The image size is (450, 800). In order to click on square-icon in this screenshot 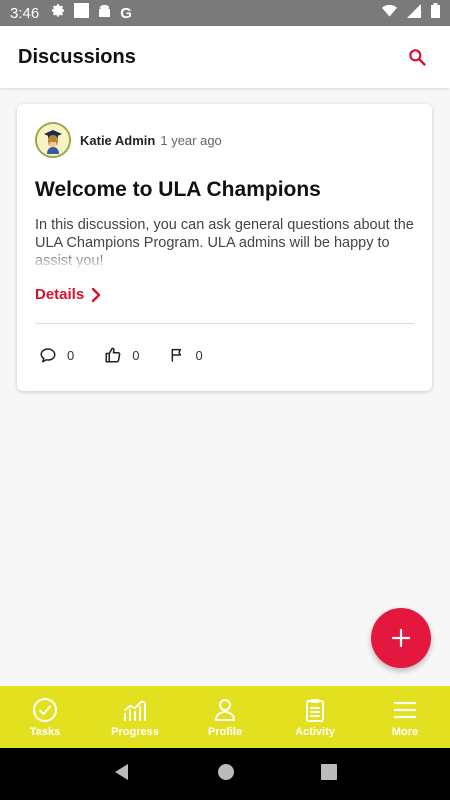, I will do `click(82, 13)`.